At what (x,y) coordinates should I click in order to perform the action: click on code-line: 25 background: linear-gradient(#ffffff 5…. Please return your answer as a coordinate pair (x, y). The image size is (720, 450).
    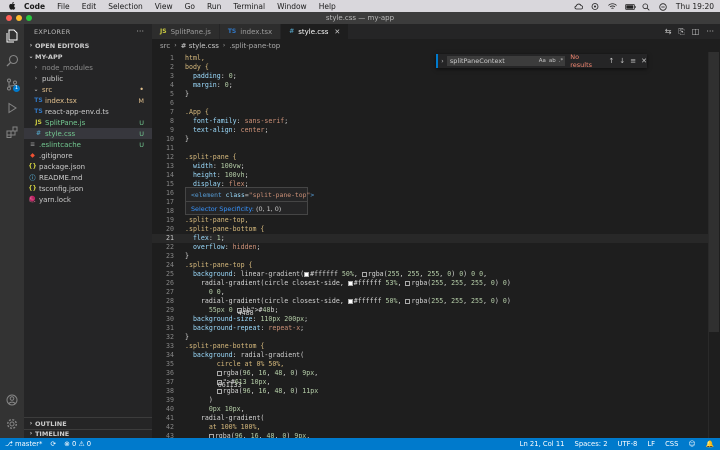
    Looking at the image, I should click on (432, 274).